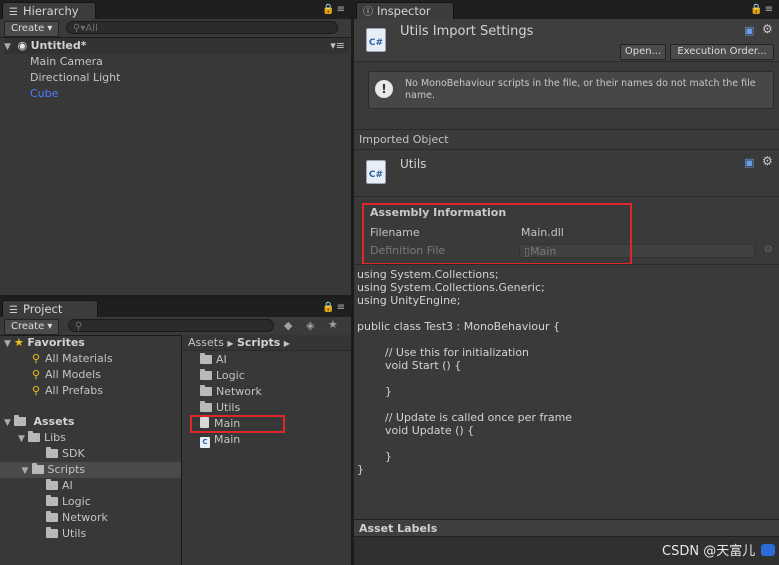 This screenshot has height=565, width=779. Describe the element at coordinates (258, 342) in the screenshot. I see `breadcrumb-scripts: Scripts` at that location.